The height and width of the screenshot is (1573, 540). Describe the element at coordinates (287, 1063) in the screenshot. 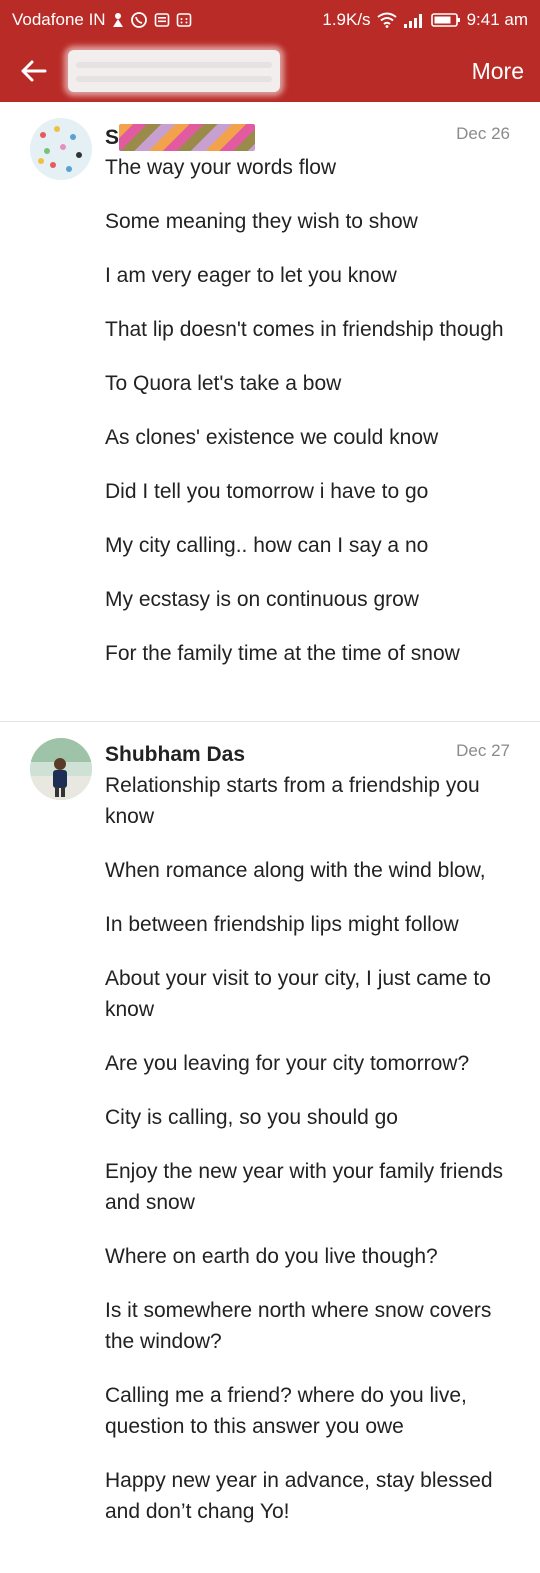

I see `message-line: Are you leaving for your city tomorrow?` at that location.